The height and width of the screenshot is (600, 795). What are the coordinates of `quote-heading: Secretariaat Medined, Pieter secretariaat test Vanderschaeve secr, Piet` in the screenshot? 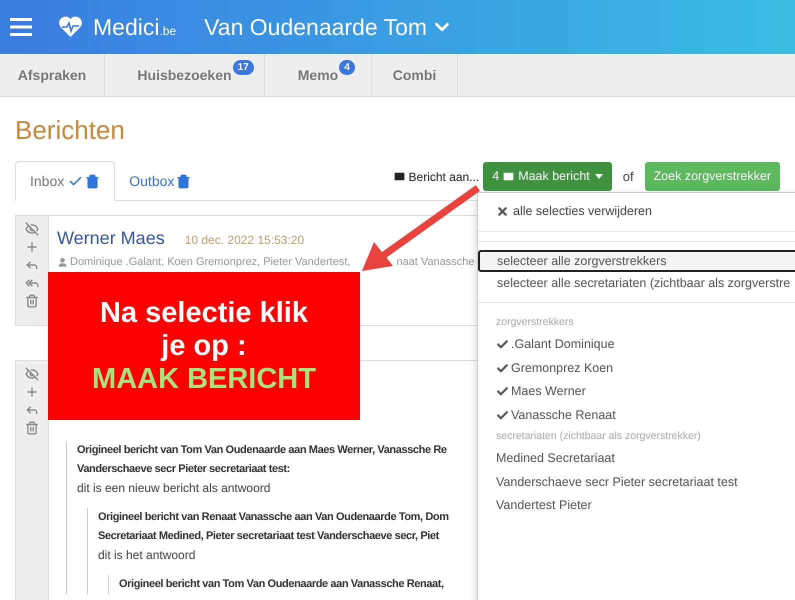 It's located at (269, 536).